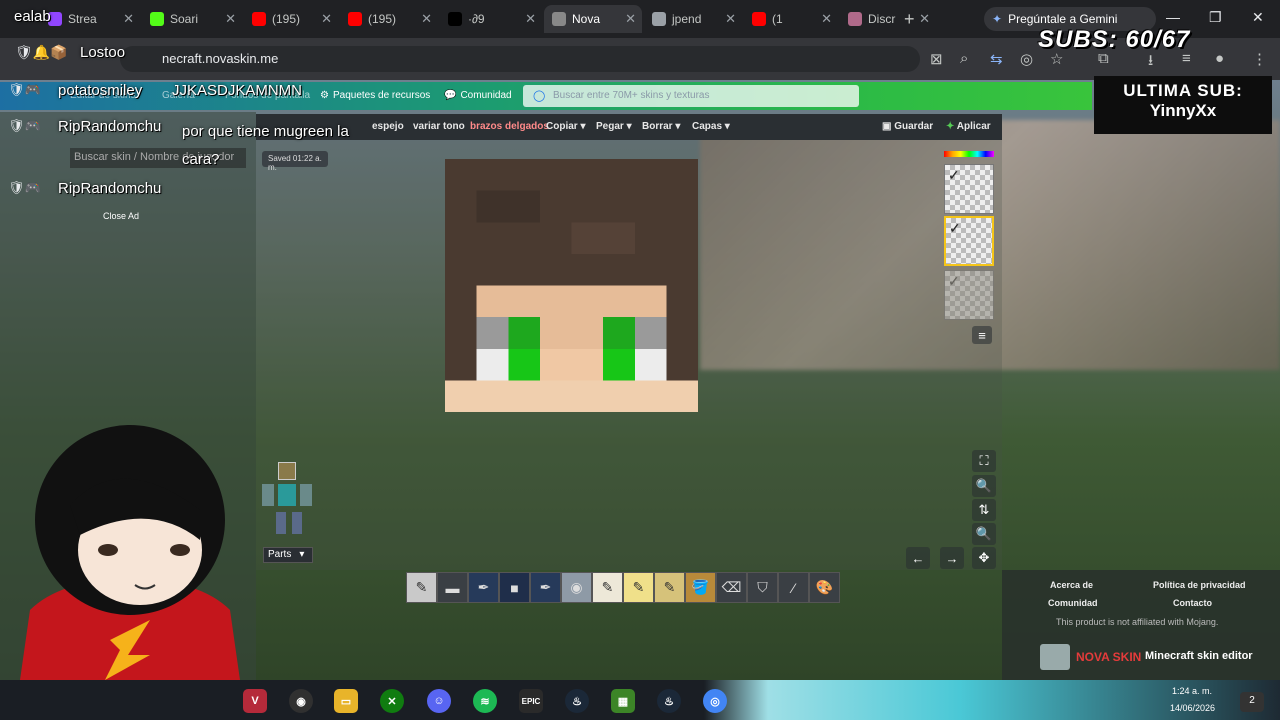  What do you see at coordinates (265, 145) in the screenshot?
I see `chat-message-3: por que tiene mugreen la cara?` at bounding box center [265, 145].